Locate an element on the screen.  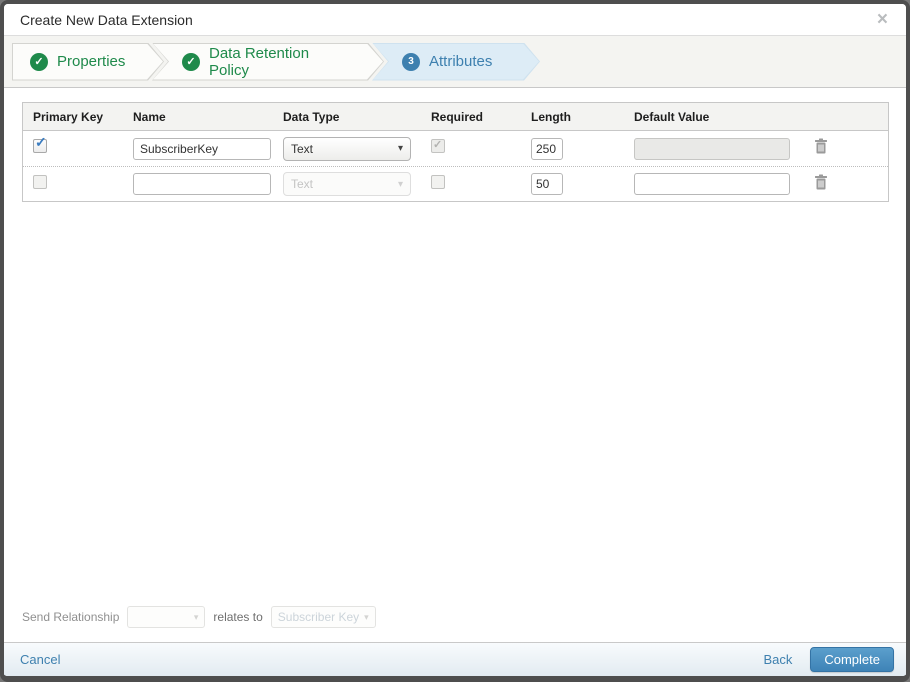
wizard-step-properties: ✓ Properties is located at coordinates (88, 62).